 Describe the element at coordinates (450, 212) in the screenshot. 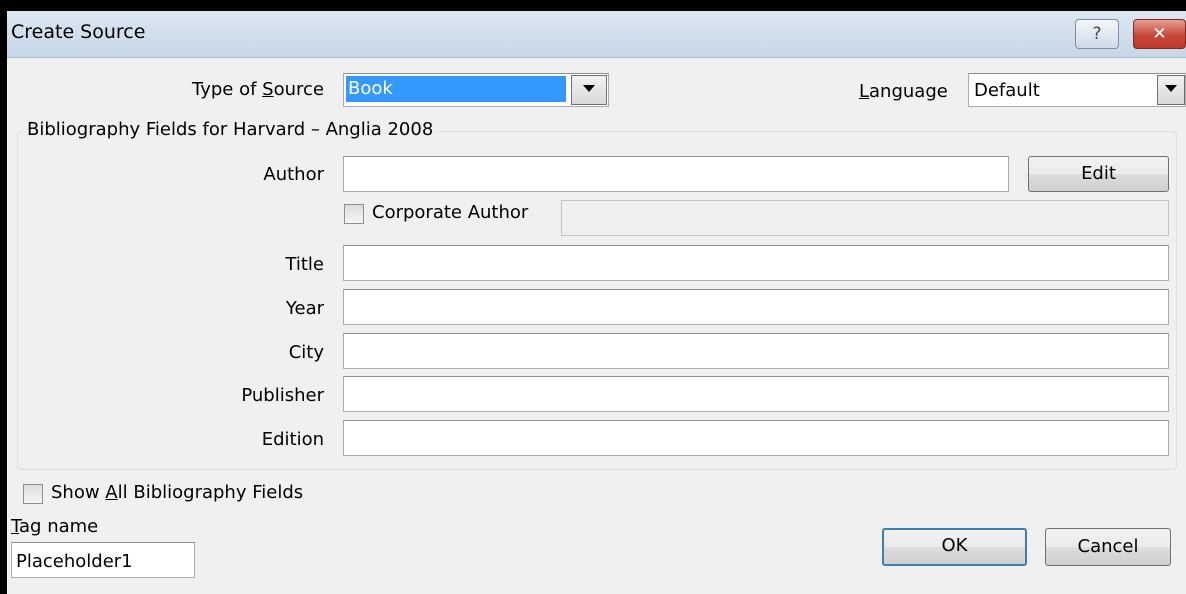

I see `corporate-author-label: Corporate Author` at that location.